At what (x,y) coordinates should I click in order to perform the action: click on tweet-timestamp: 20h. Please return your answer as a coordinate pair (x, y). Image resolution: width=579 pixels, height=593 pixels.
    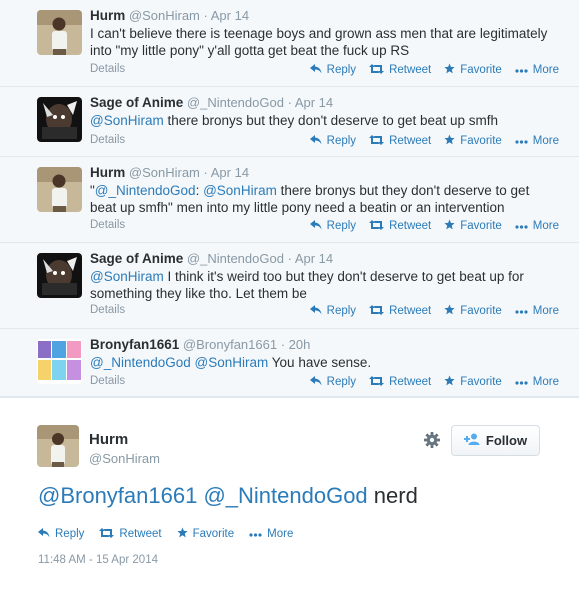
    Looking at the image, I should click on (300, 344).